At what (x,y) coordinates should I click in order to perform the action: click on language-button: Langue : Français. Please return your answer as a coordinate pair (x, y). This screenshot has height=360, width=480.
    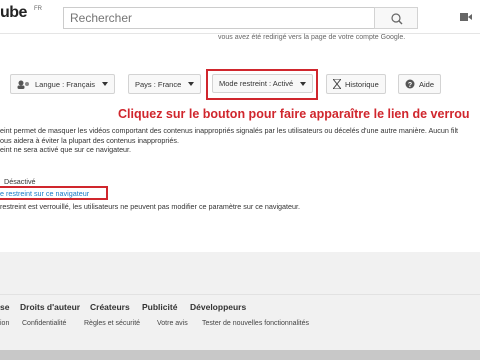
    Looking at the image, I should click on (63, 84).